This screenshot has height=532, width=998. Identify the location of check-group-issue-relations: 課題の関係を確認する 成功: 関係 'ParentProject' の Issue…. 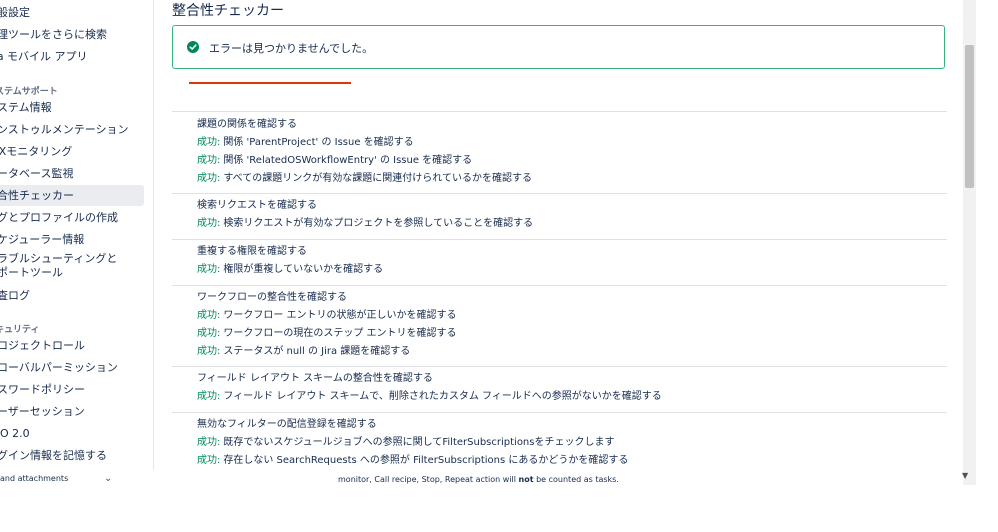
(364, 152).